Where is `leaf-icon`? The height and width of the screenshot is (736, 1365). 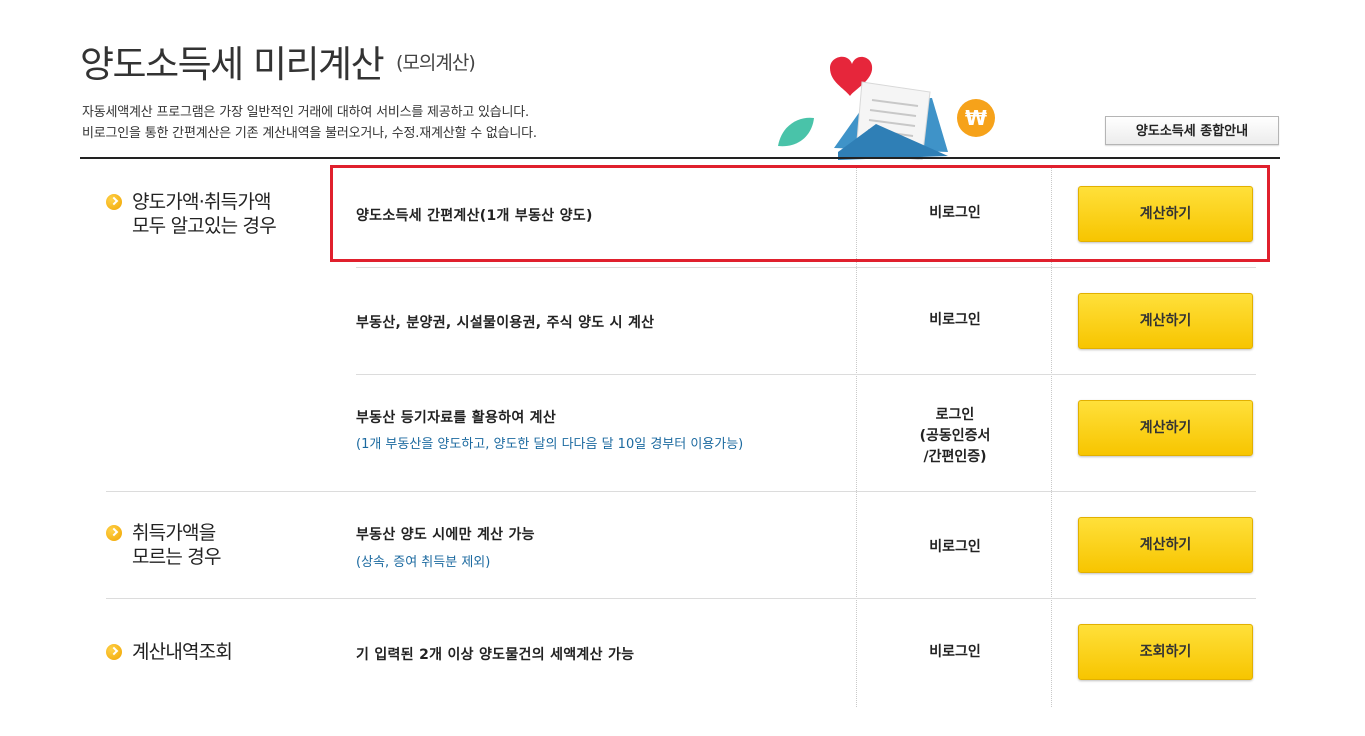
leaf-icon is located at coordinates (796, 132).